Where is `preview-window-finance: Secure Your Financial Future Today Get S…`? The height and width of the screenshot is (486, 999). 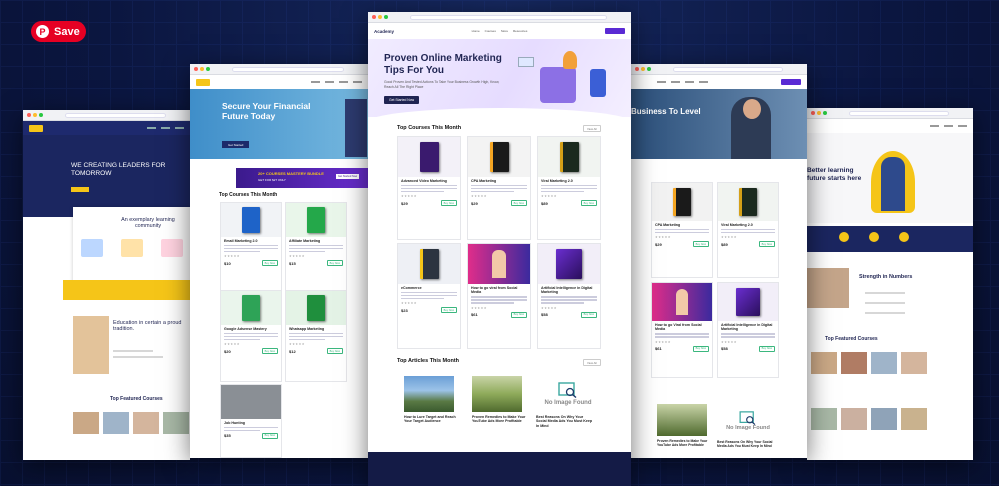 preview-window-finance: Secure Your Financial Future Today Get S… is located at coordinates (279, 261).